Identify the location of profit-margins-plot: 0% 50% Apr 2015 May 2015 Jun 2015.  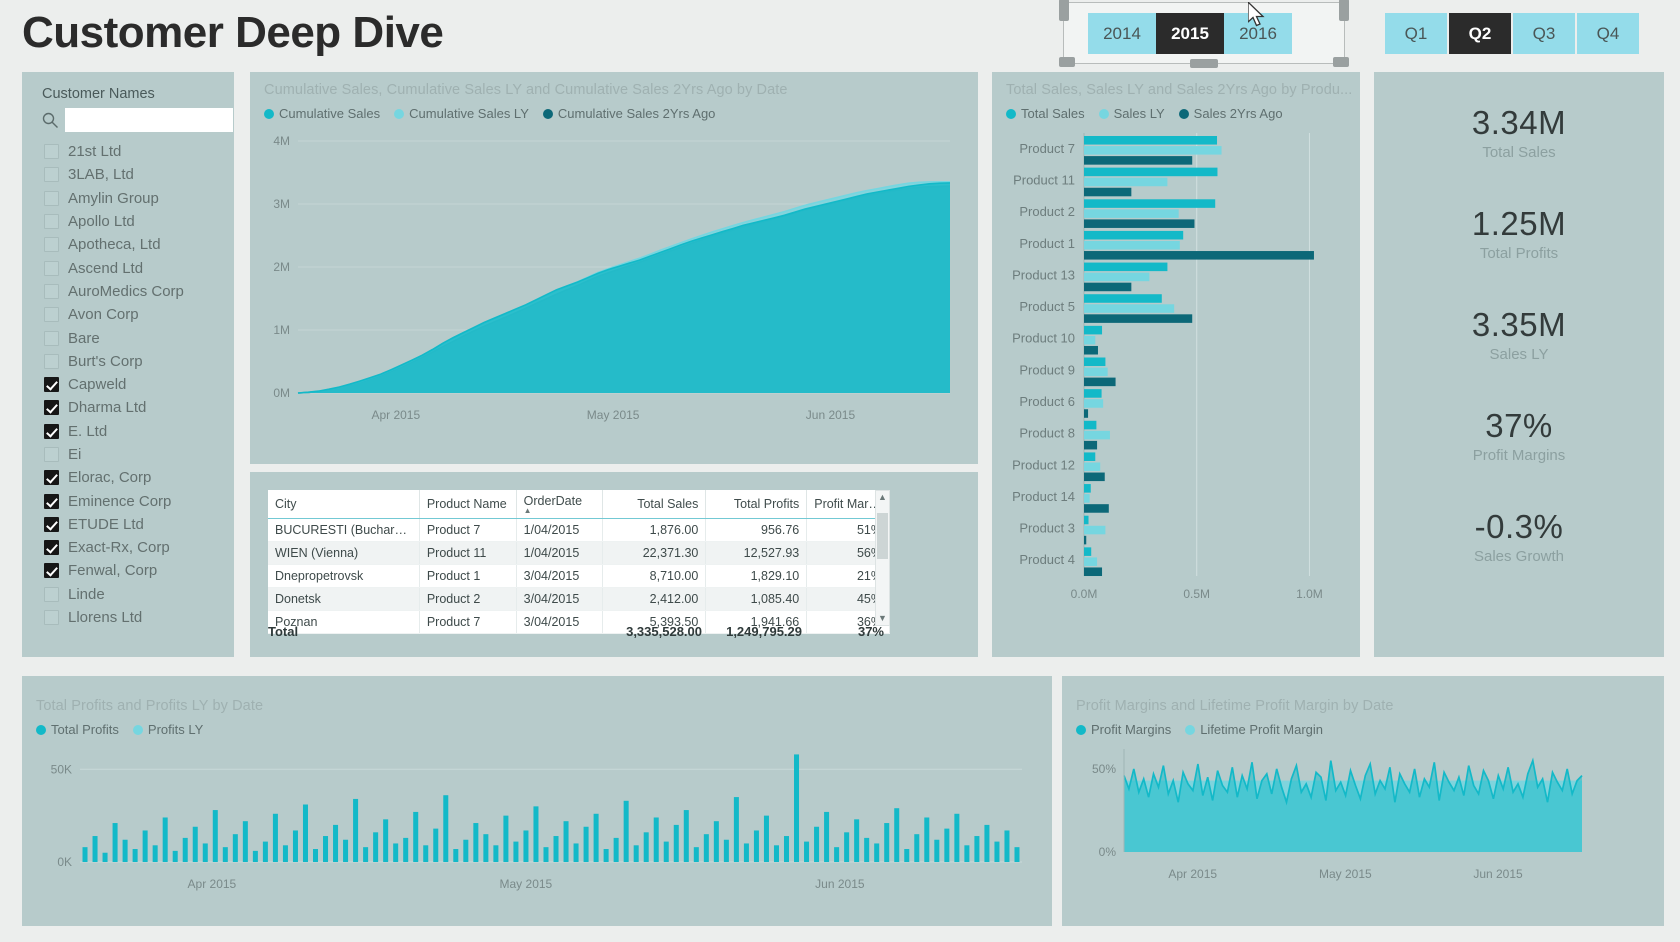
(1363, 822).